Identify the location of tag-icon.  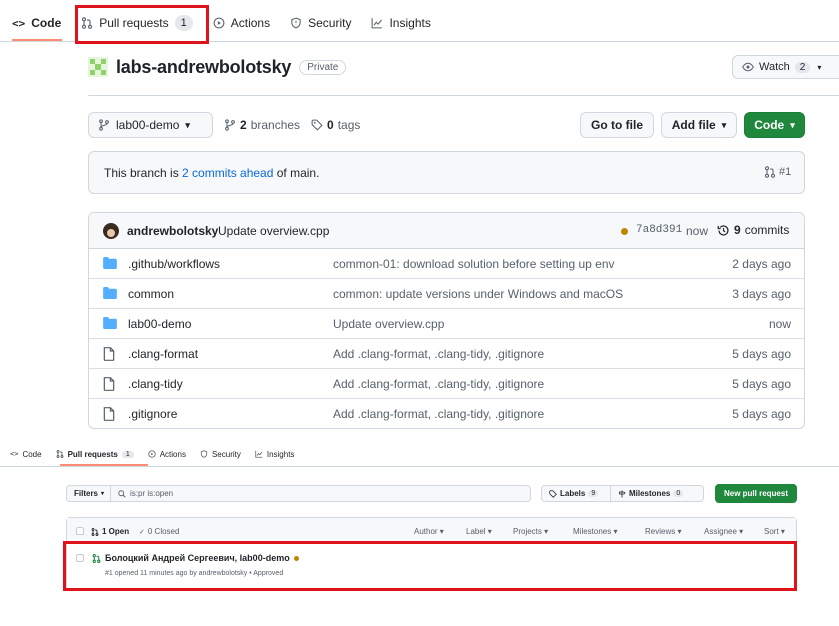
(317, 125).